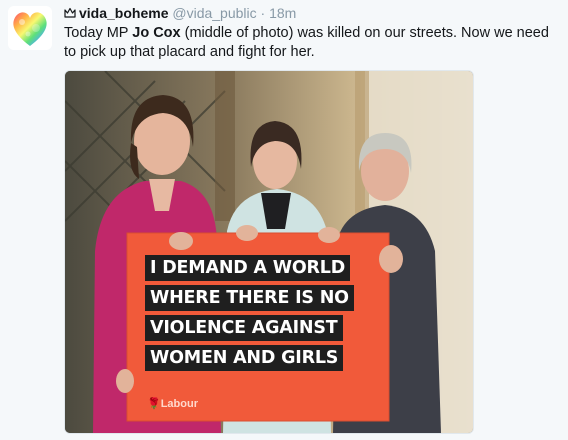 The image size is (568, 440). What do you see at coordinates (249, 298) in the screenshot?
I see `placard-line: WHERE THERE IS NO` at bounding box center [249, 298].